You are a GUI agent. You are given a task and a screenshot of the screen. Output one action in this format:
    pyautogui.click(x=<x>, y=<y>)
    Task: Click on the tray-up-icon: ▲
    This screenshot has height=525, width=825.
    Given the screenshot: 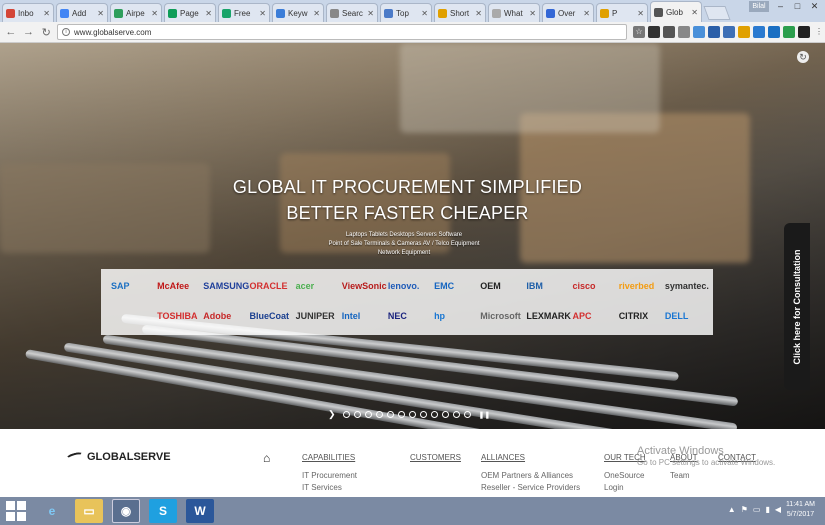 What is the action you would take?
    pyautogui.click(x=732, y=509)
    